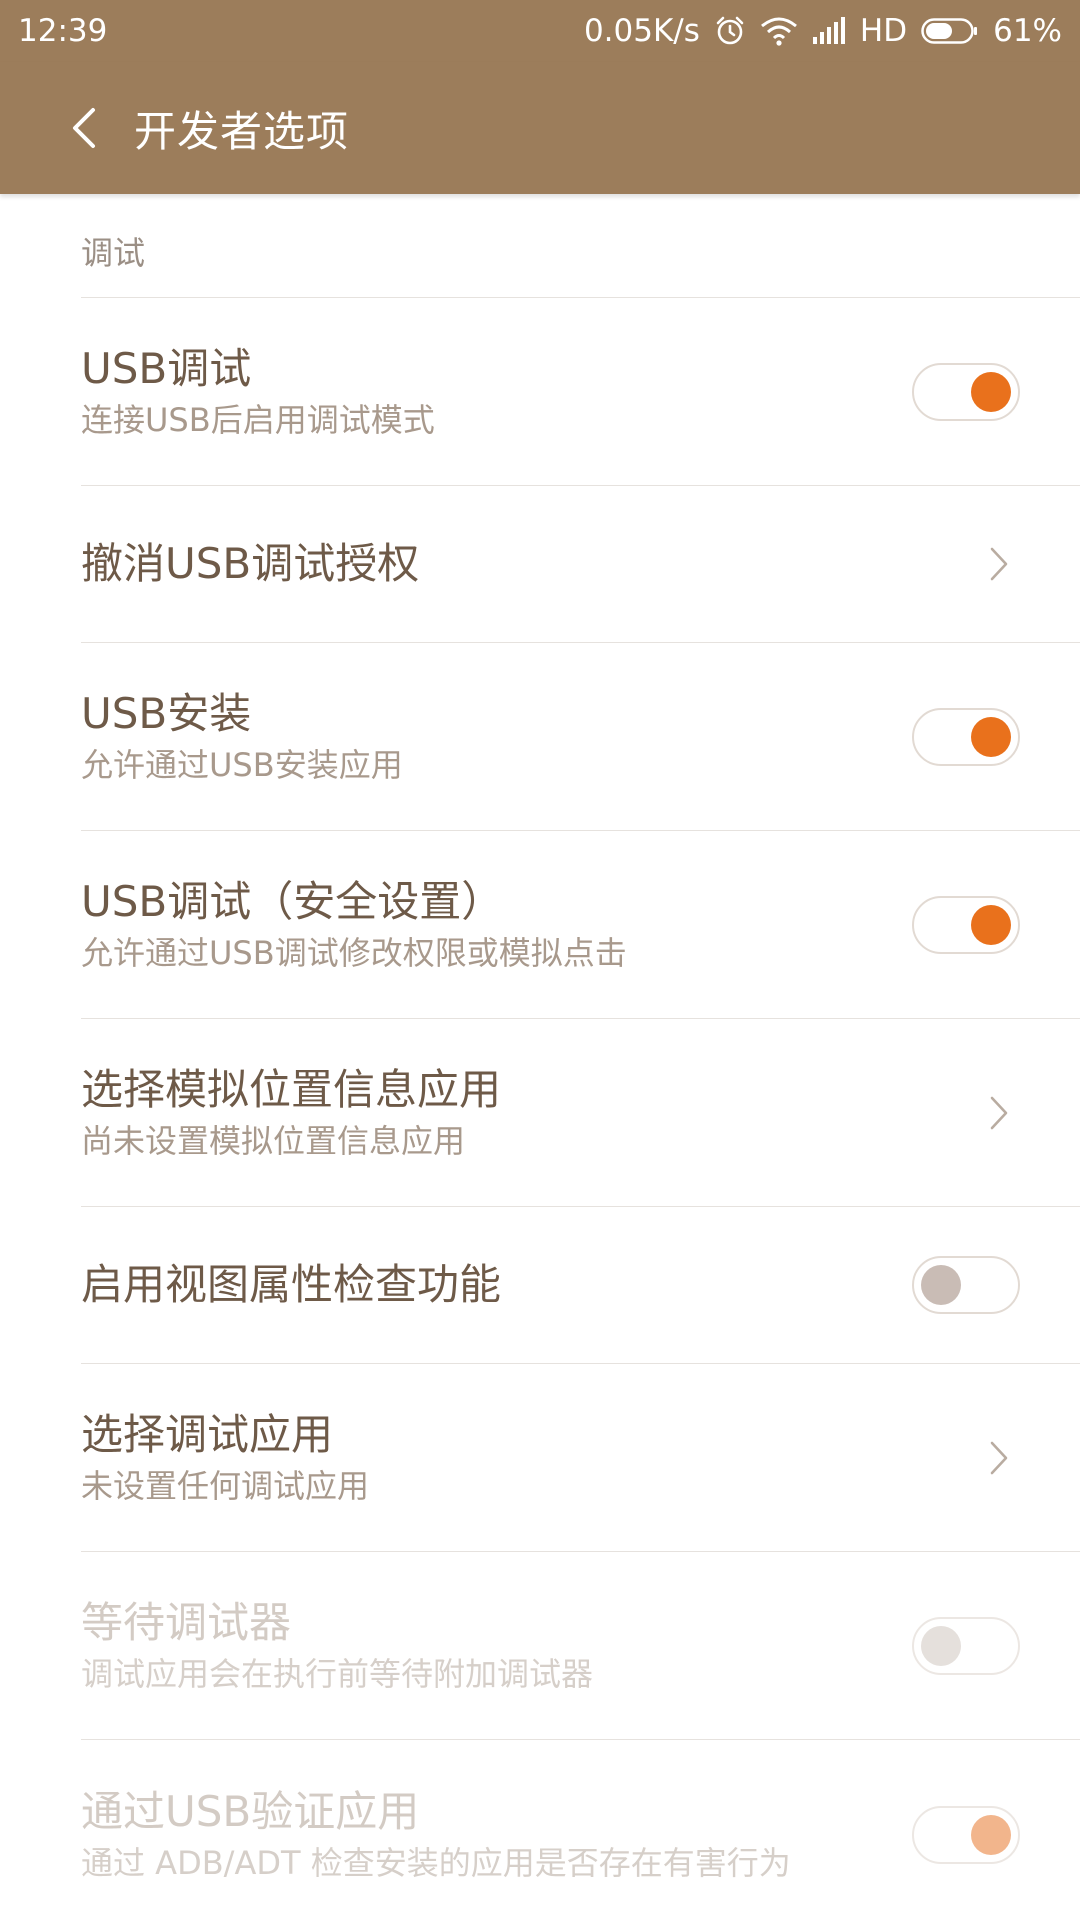 The width and height of the screenshot is (1080, 1930). Describe the element at coordinates (273, 1140) in the screenshot. I see `row-summary: 尚未设置模拟位置信息应用` at that location.